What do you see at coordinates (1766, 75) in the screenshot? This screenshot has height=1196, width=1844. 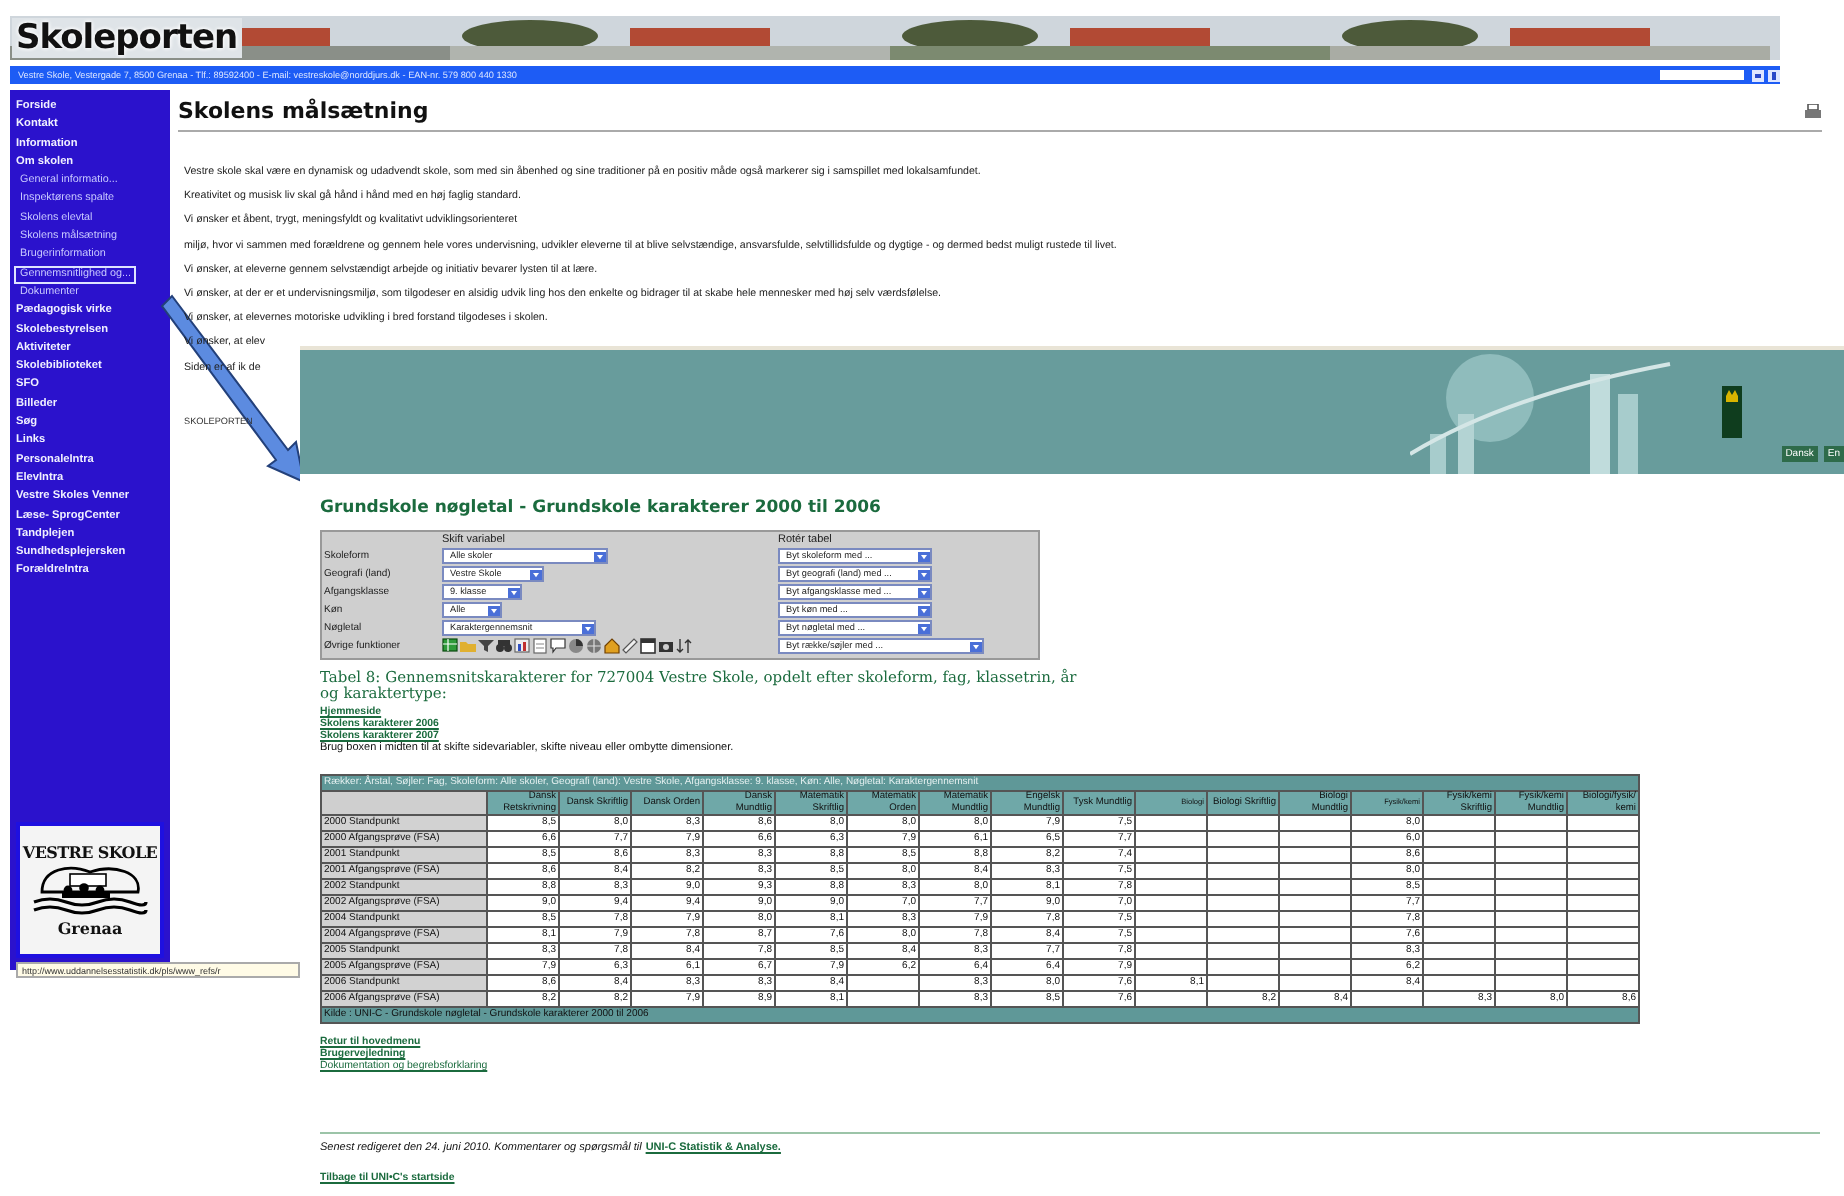 I see `toolbar-icon` at bounding box center [1766, 75].